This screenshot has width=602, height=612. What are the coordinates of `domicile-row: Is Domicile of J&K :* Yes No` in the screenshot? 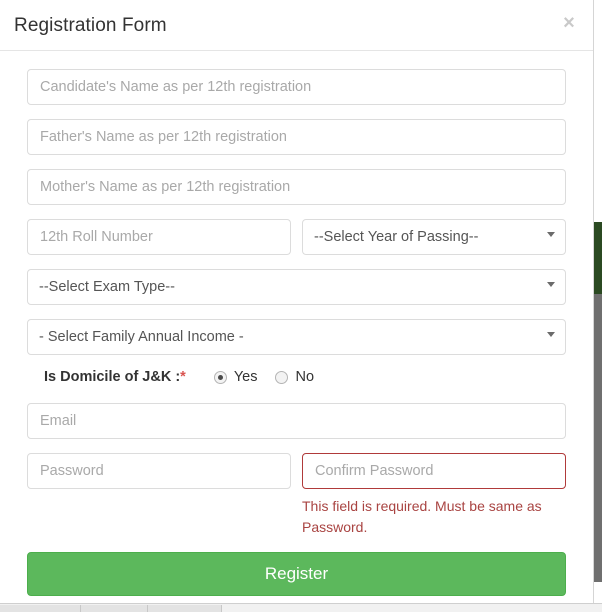 It's located at (296, 377).